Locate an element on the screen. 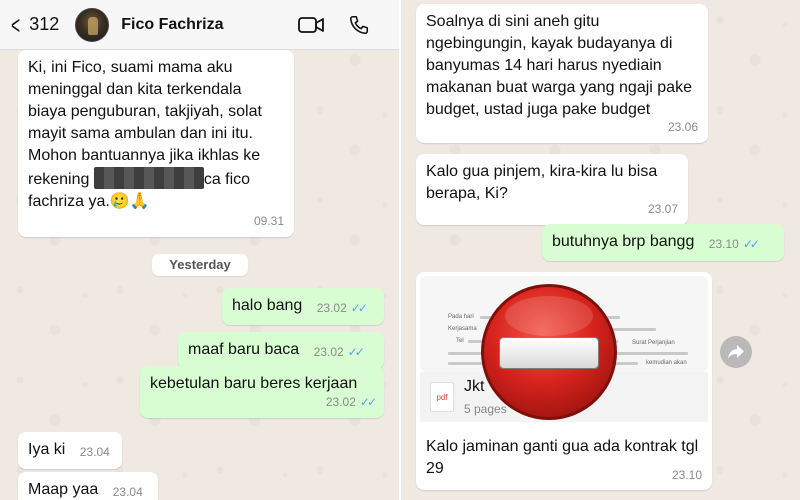  message-time: 23.06 is located at coordinates (682, 127).